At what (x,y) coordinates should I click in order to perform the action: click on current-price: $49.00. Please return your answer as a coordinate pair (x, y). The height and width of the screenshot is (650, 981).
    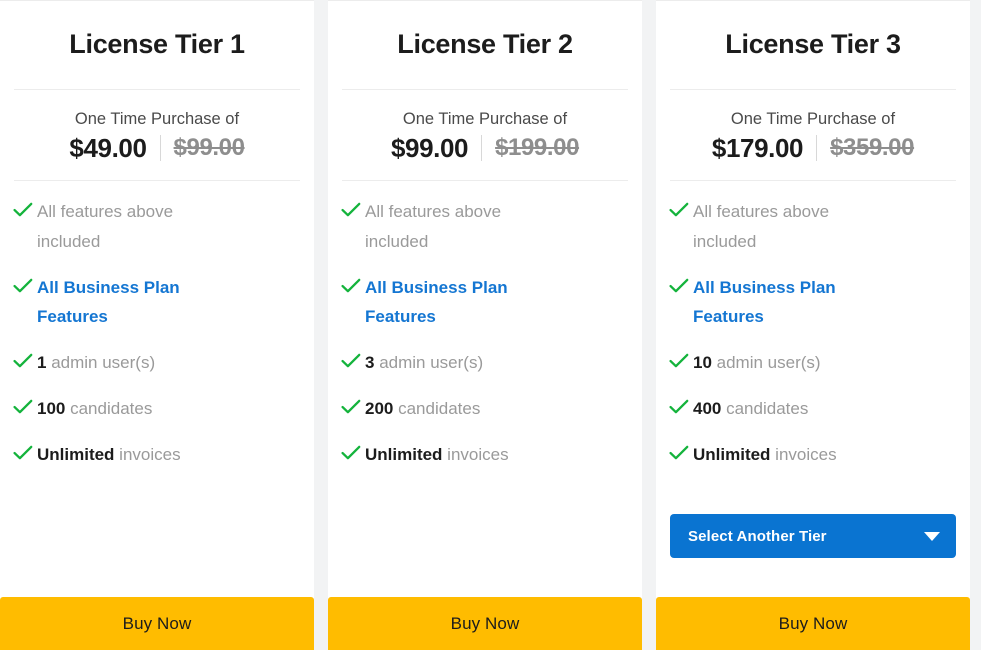
    Looking at the image, I should click on (108, 147).